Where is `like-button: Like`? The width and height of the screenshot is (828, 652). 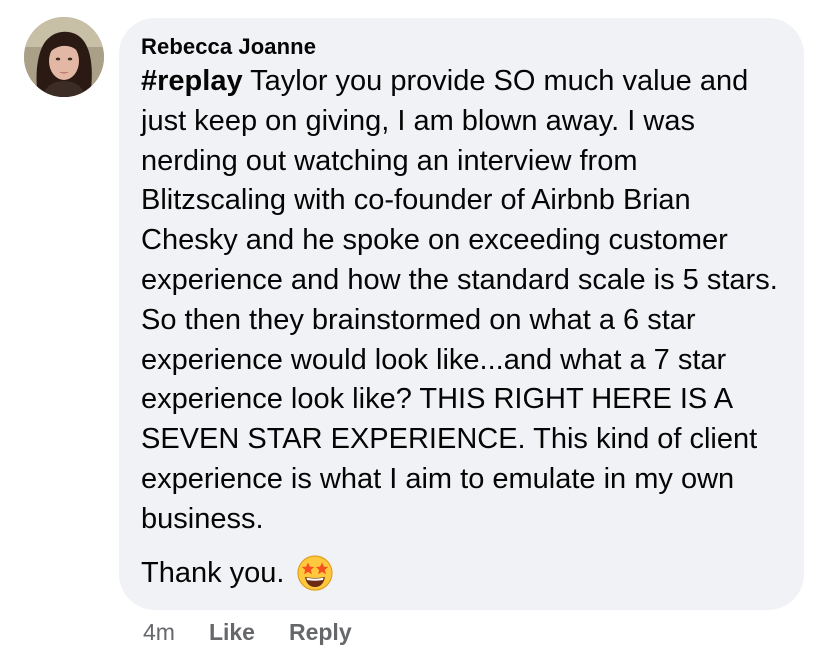
like-button: Like is located at coordinates (232, 632).